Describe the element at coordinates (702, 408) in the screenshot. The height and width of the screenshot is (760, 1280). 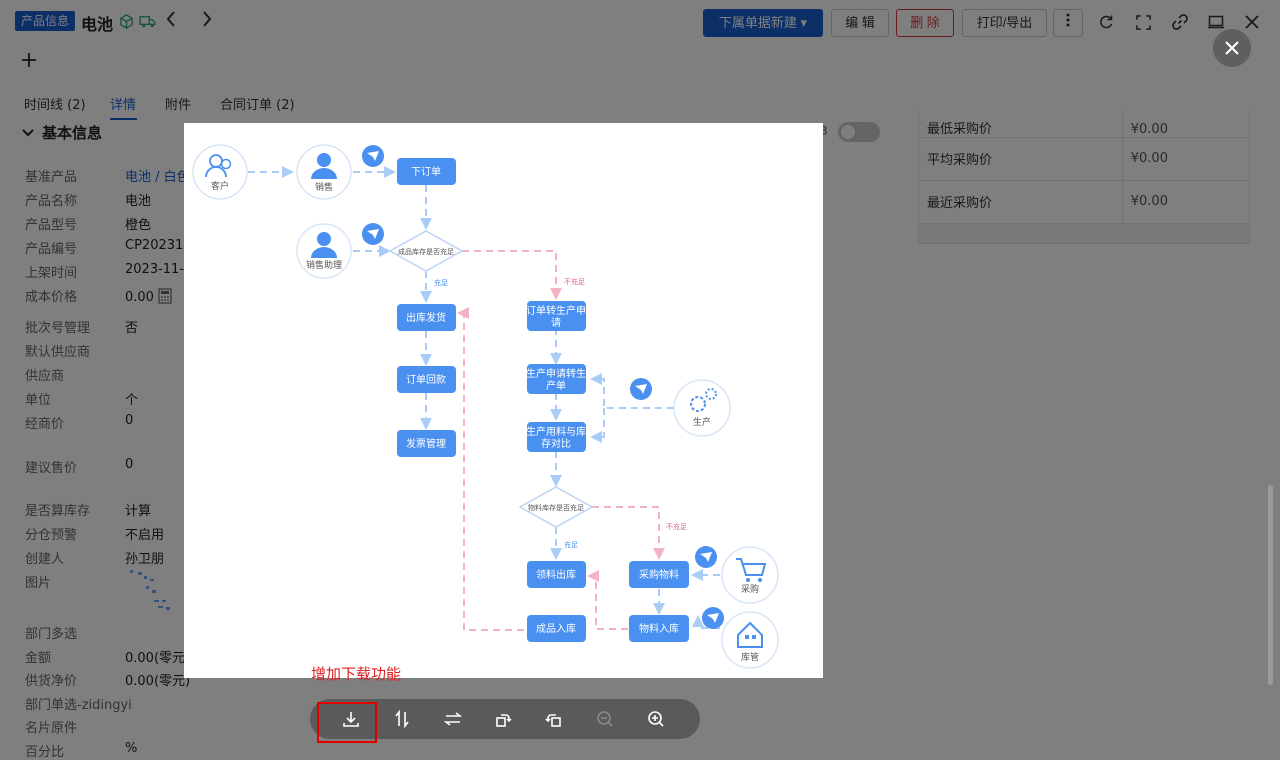
I see `actor-production: 生产` at that location.